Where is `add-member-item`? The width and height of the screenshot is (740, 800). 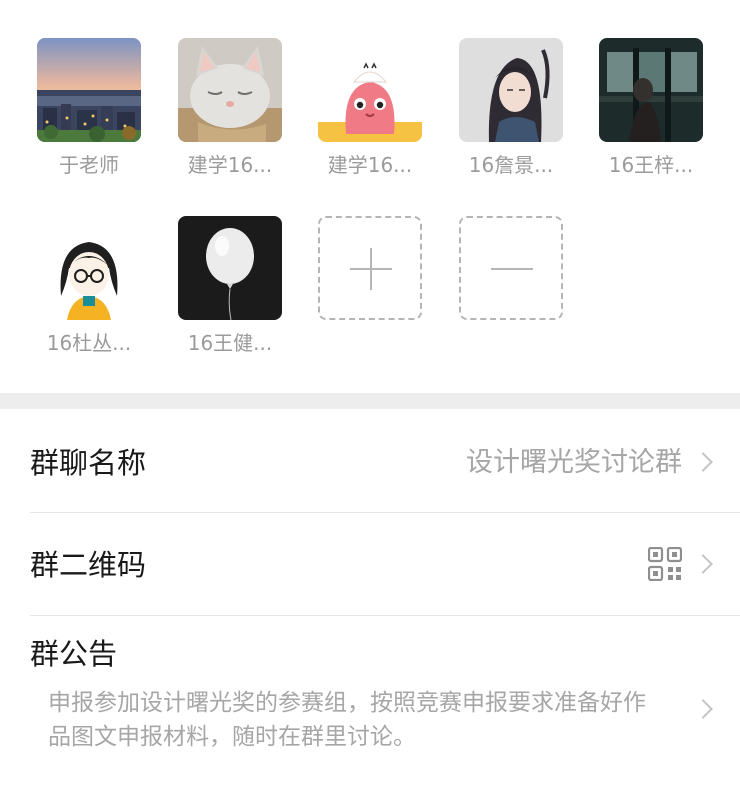 add-member-item is located at coordinates (370, 268).